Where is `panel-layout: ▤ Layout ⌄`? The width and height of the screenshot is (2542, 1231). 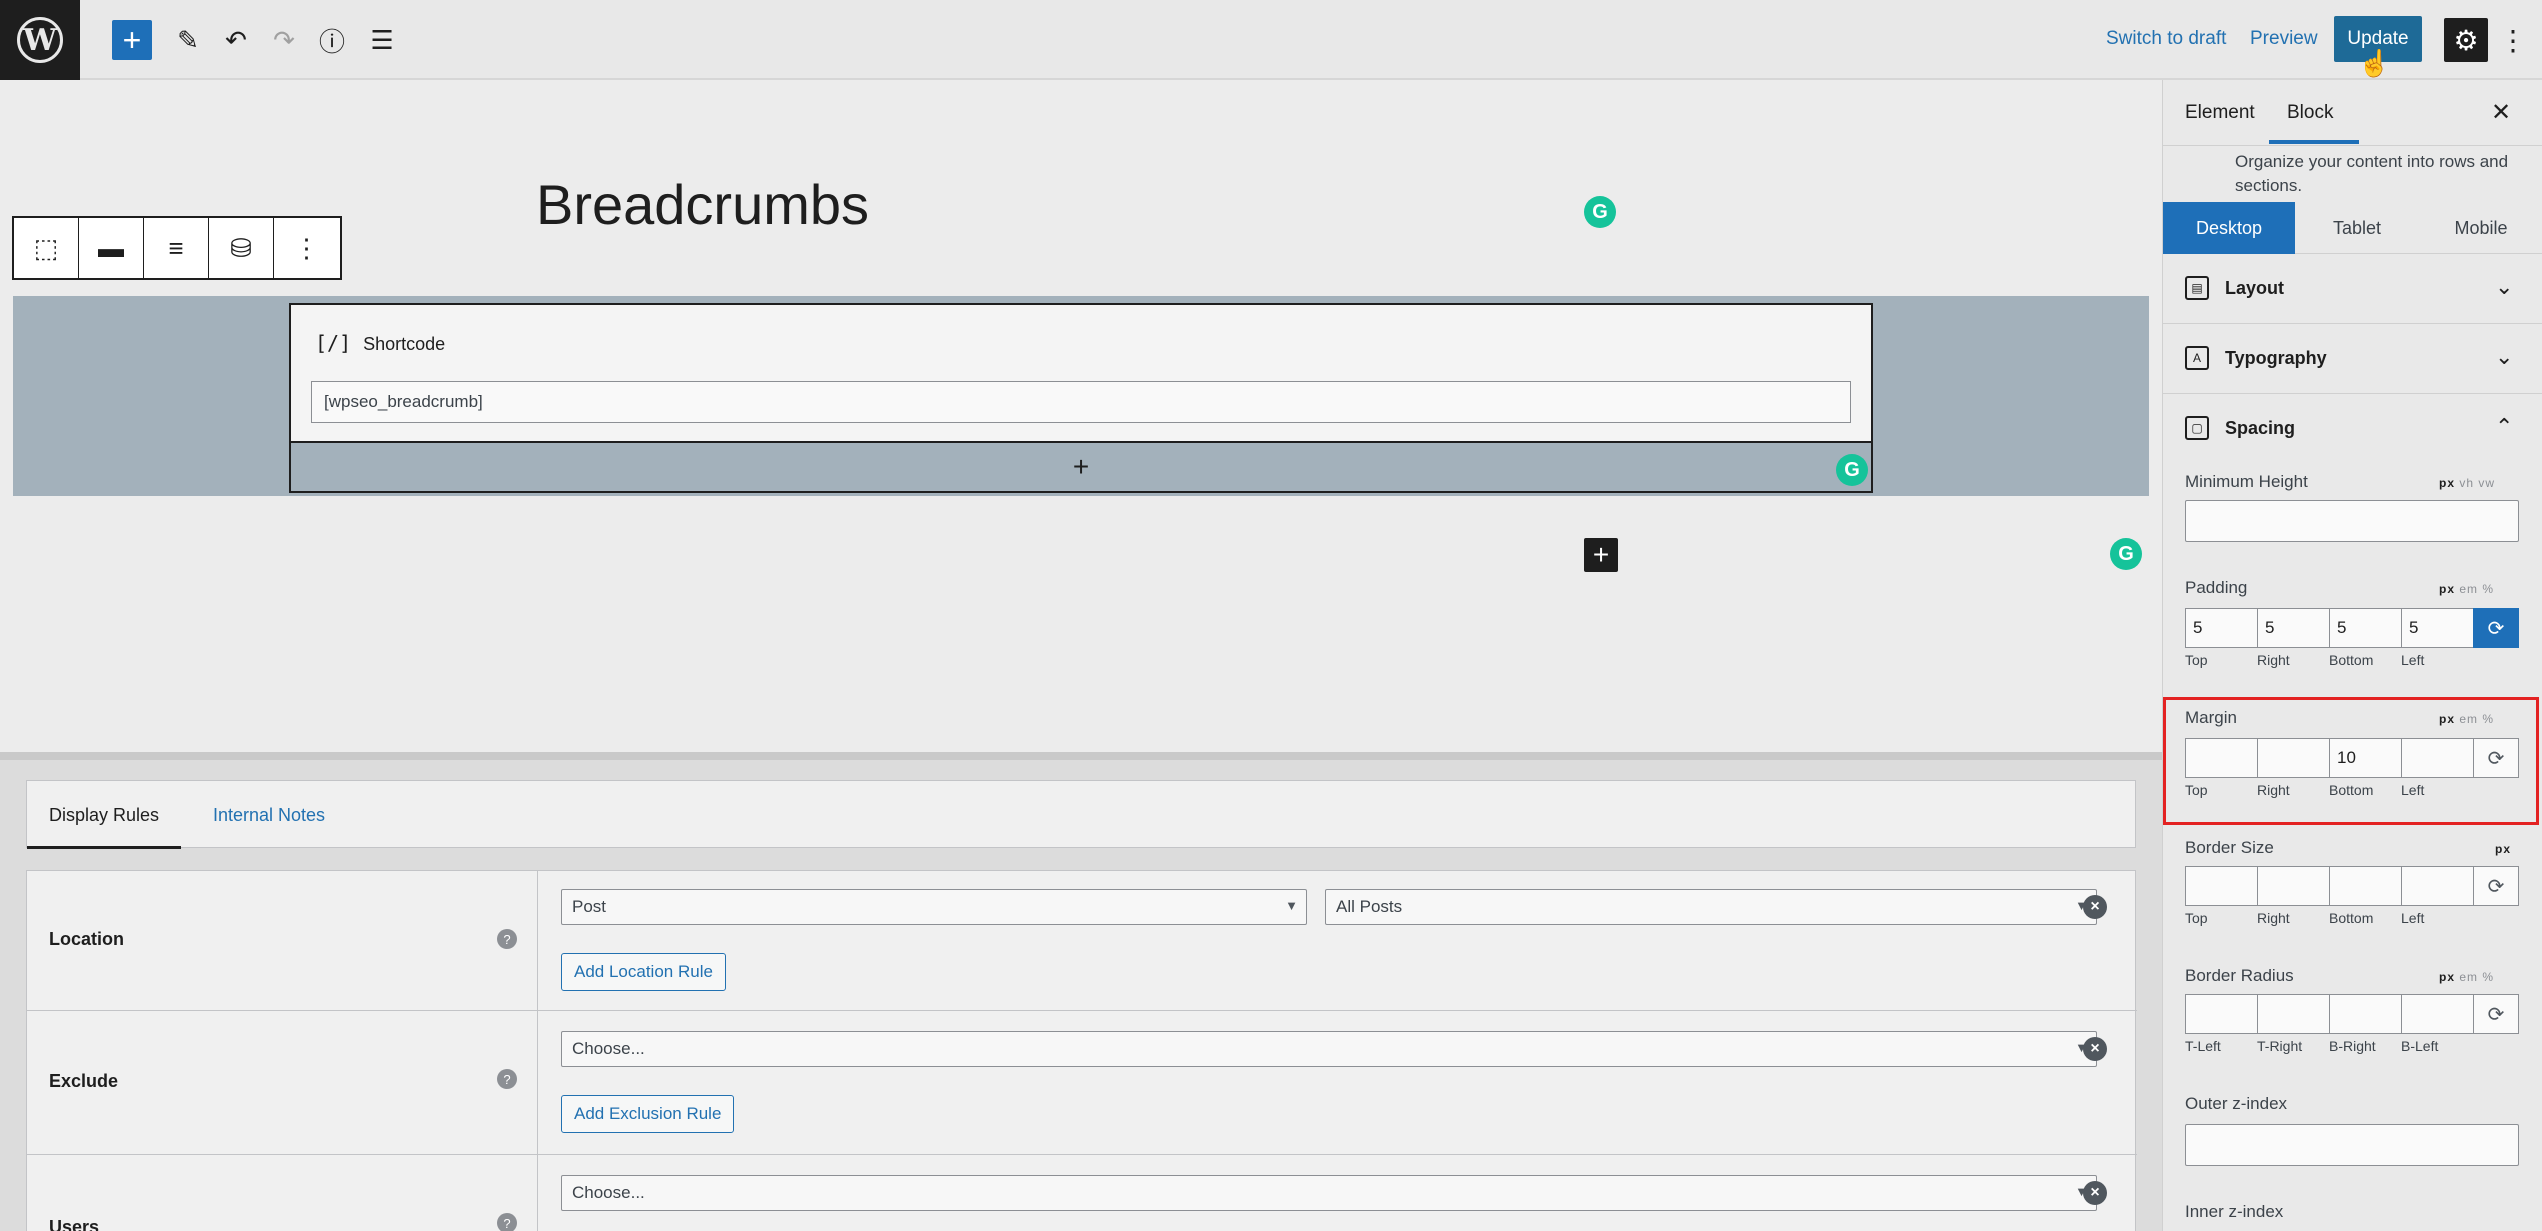 panel-layout: ▤ Layout ⌄ is located at coordinates (2352, 289).